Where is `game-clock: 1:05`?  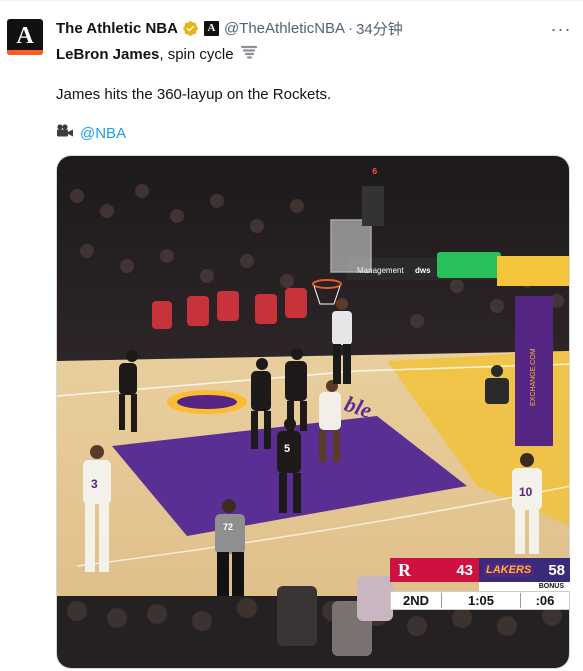 game-clock: 1:05 is located at coordinates (481, 600).